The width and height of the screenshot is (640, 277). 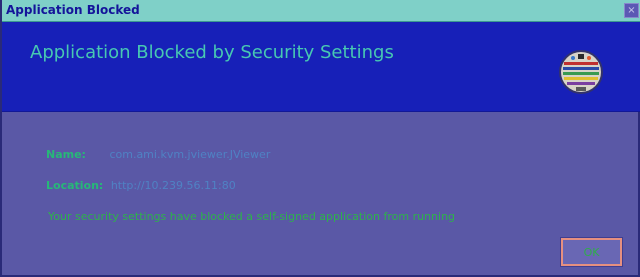 I want to click on close-button: ×, so click(x=631, y=10).